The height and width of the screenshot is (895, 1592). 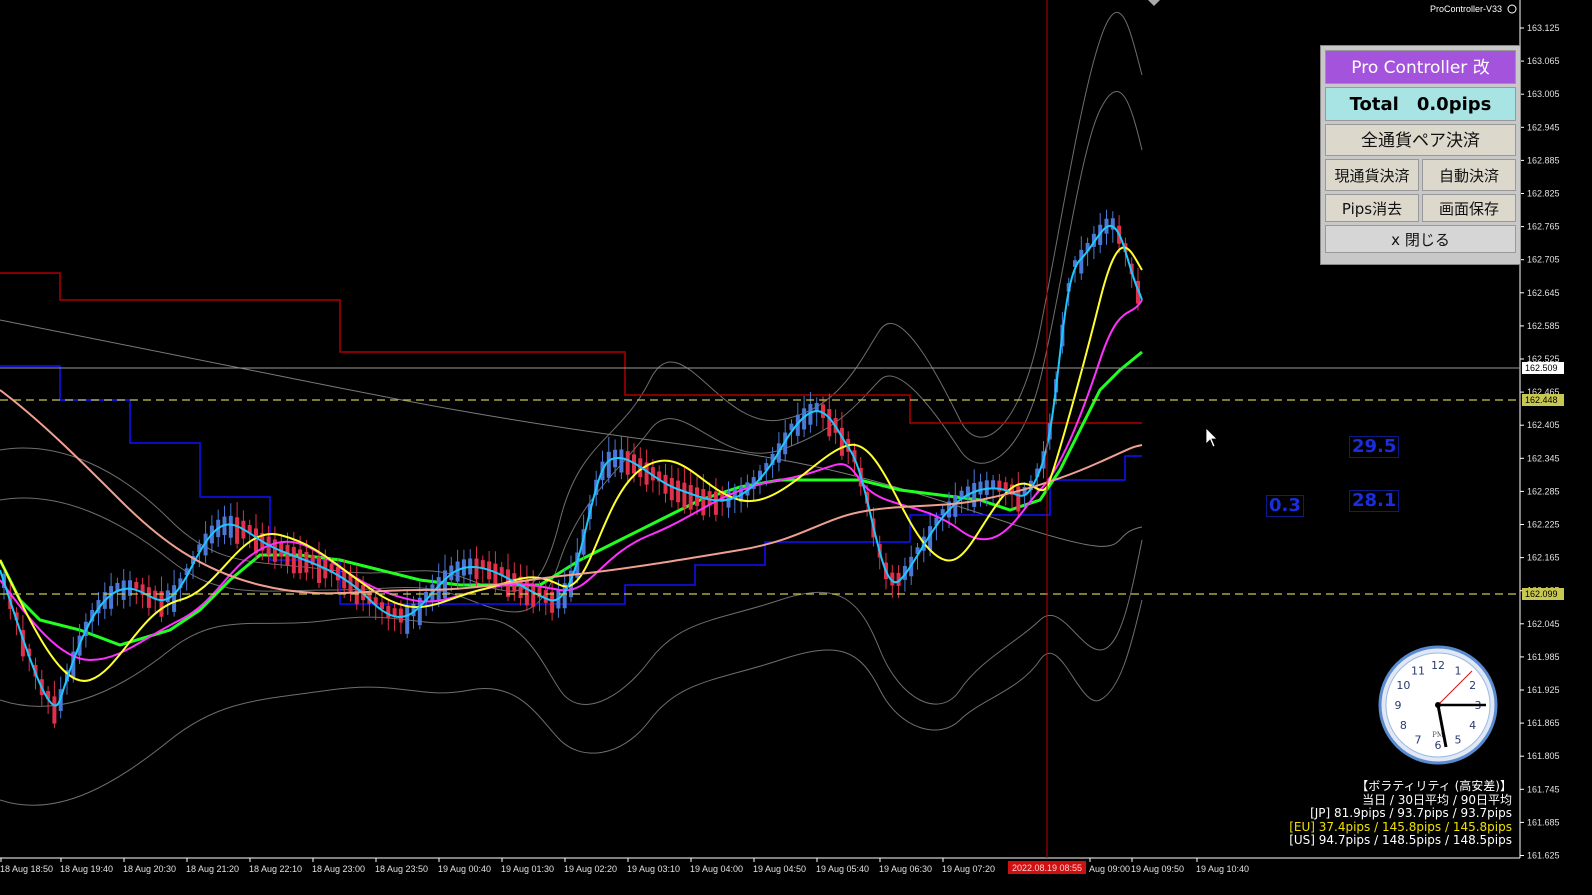 What do you see at coordinates (86, 869) in the screenshot?
I see `time-tick-label: 18 Aug 19:40` at bounding box center [86, 869].